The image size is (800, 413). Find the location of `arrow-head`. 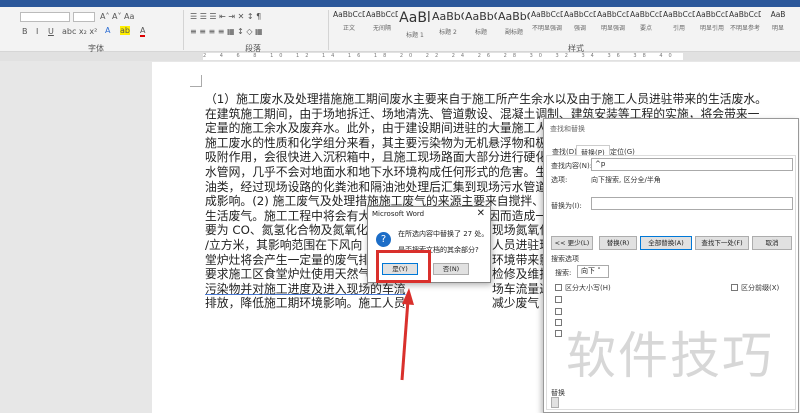

arrow-head is located at coordinates (408, 296).